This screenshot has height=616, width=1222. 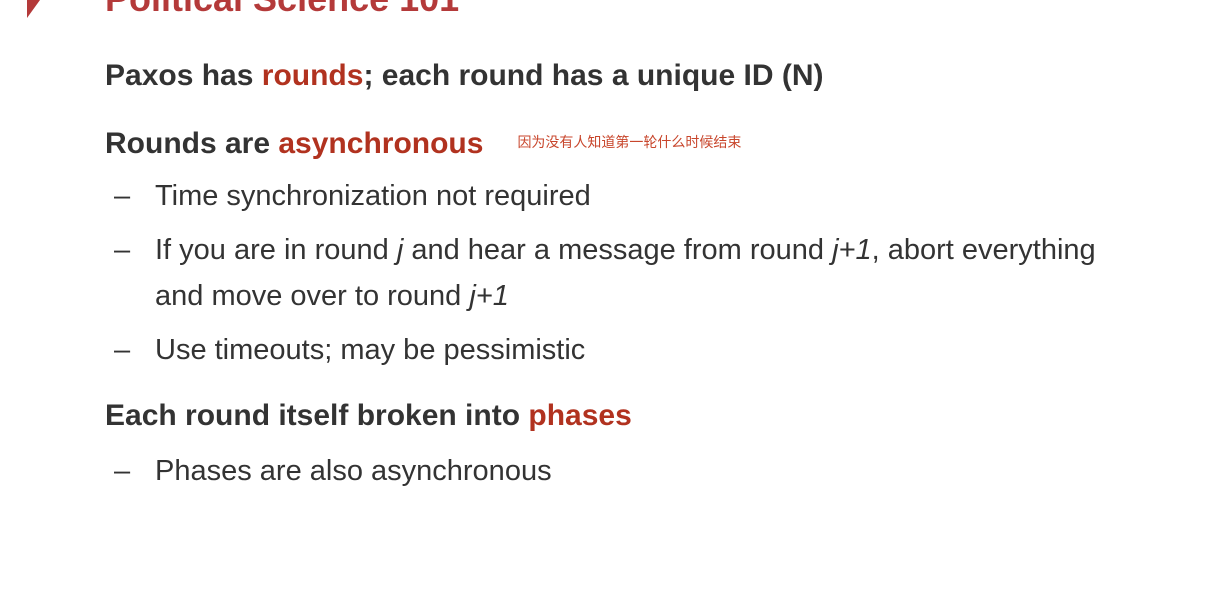 I want to click on heading-phases: Each round itself broken into phases, so click(x=368, y=416).